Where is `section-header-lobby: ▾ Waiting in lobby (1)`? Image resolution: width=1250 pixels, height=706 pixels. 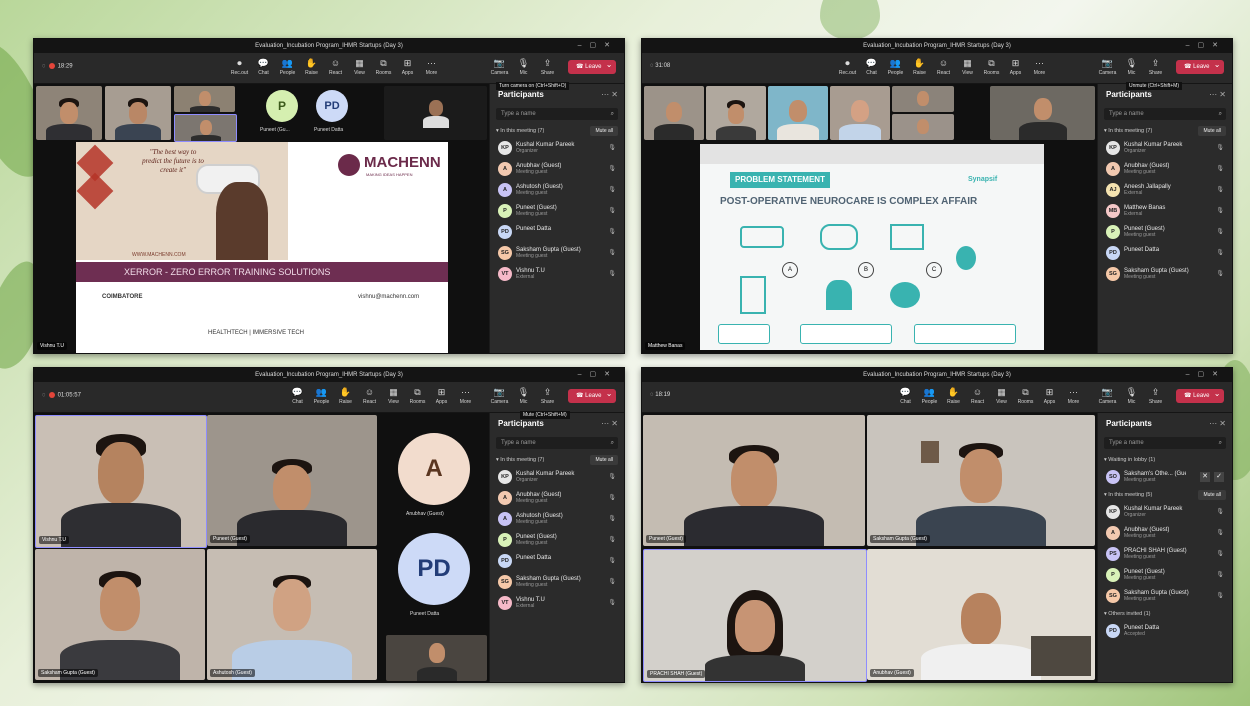
section-header-lobby: ▾ Waiting in lobby (1) is located at coordinates (1165, 460).